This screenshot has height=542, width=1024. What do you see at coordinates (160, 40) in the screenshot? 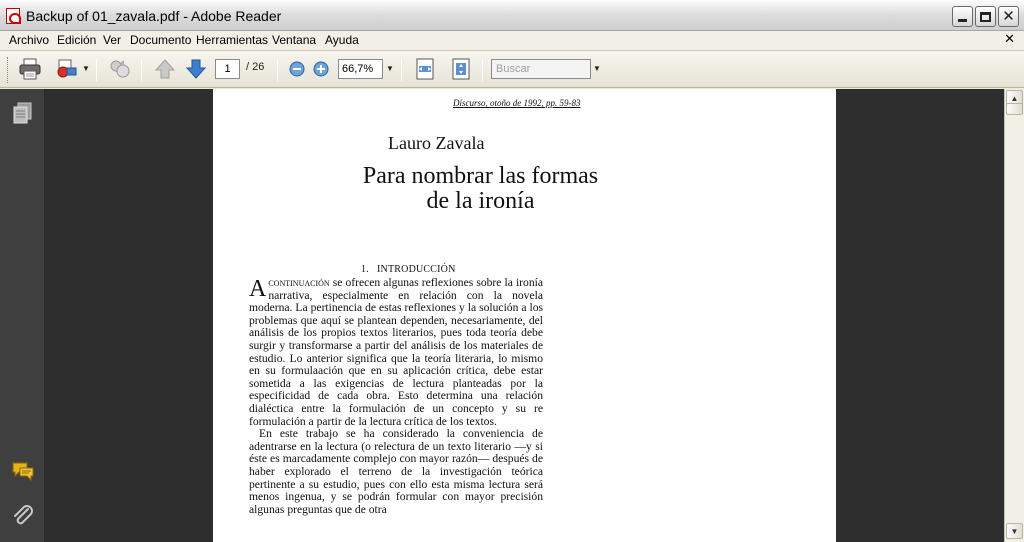
I see `menu-documento: Documento` at bounding box center [160, 40].